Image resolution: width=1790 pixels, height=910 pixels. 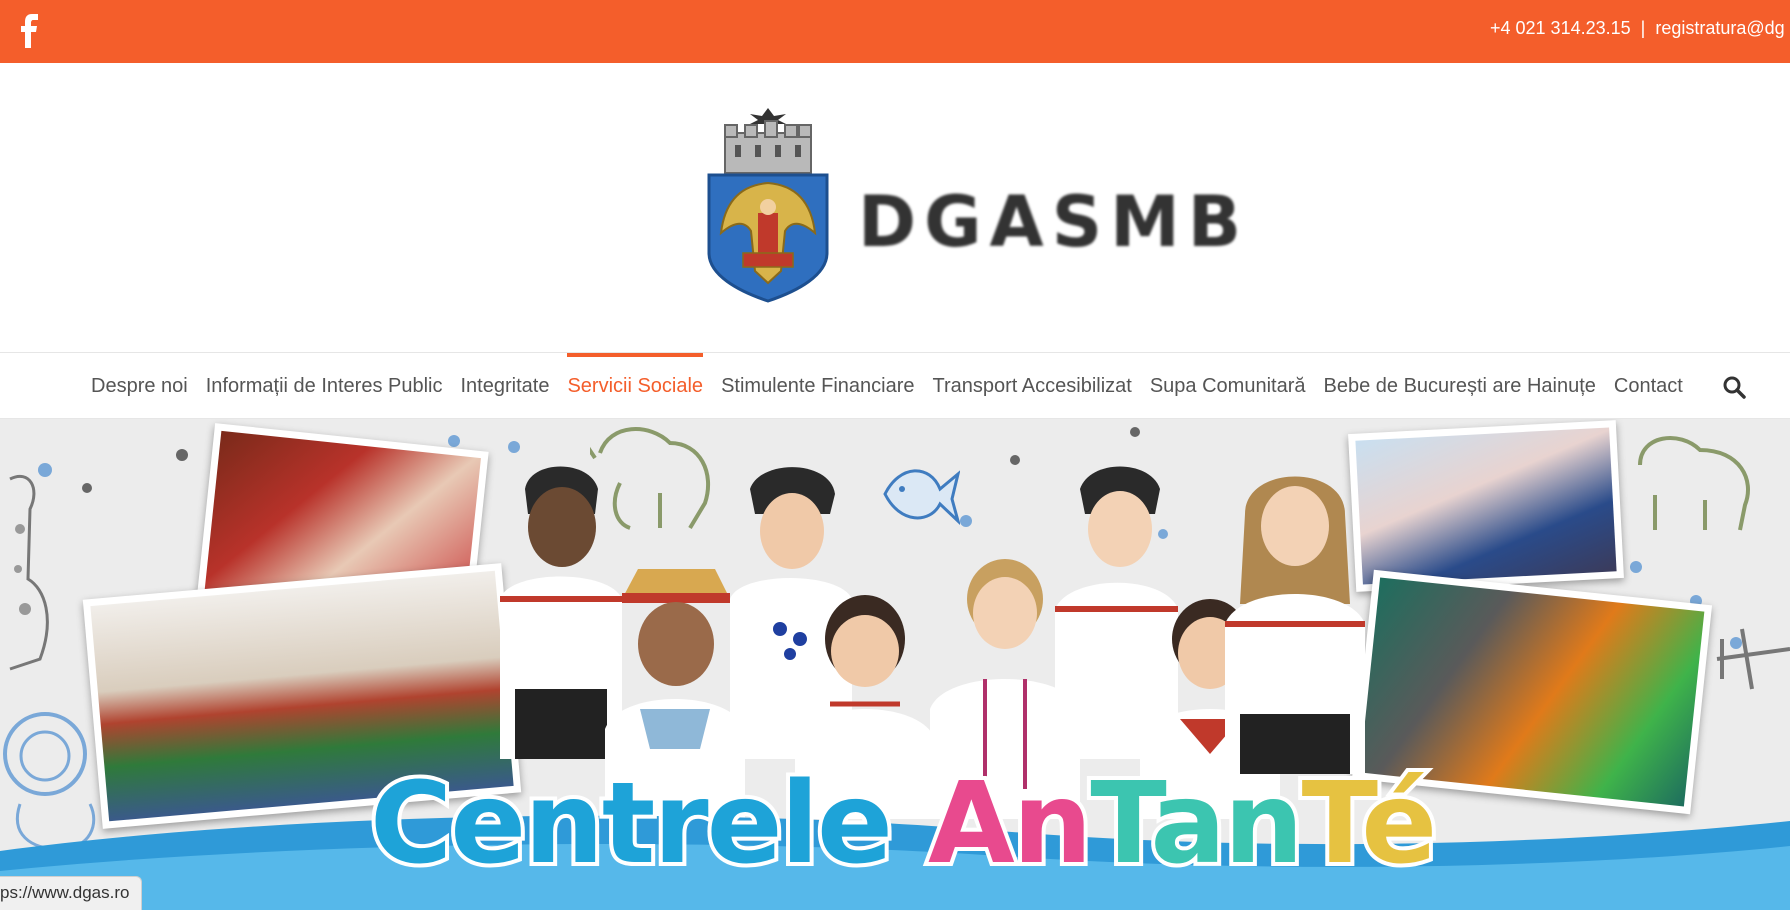 What do you see at coordinates (921, 497) in the screenshot?
I see `fish-doodle-icon` at bounding box center [921, 497].